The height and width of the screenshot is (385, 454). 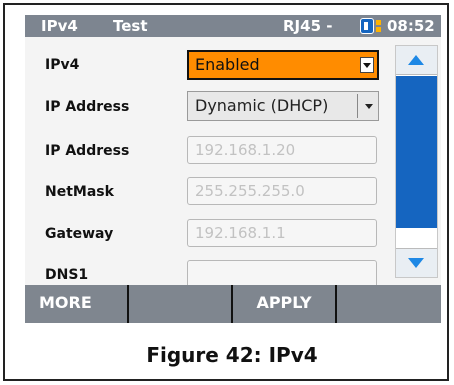 I want to click on gateway-label: Gateway, so click(x=79, y=234).